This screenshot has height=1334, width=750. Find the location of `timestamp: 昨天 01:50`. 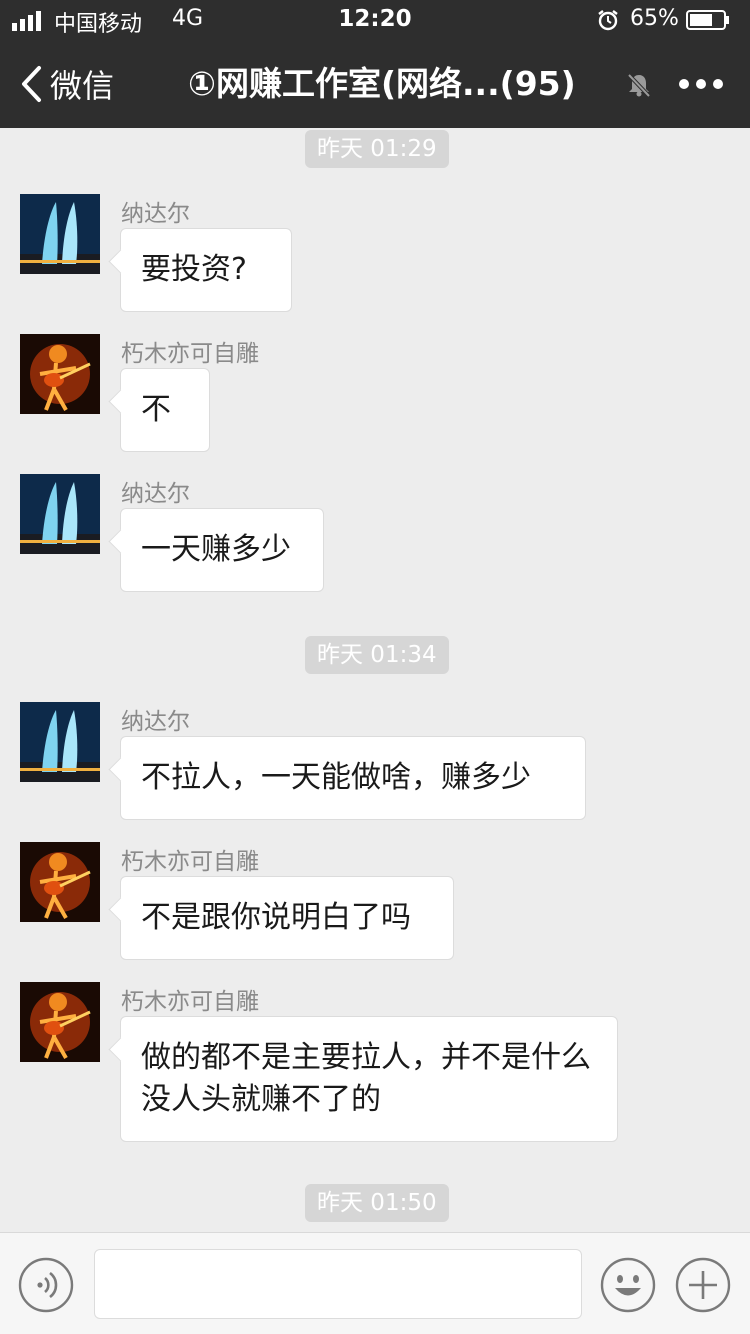

timestamp: 昨天 01:50 is located at coordinates (377, 1203).